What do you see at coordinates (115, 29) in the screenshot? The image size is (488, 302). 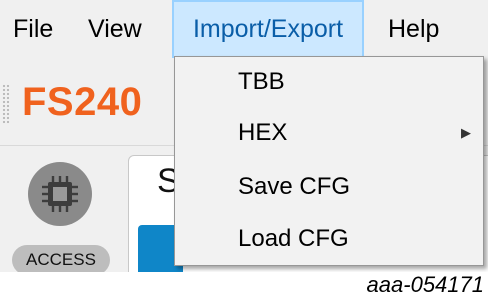 I see `menu-view: View` at bounding box center [115, 29].